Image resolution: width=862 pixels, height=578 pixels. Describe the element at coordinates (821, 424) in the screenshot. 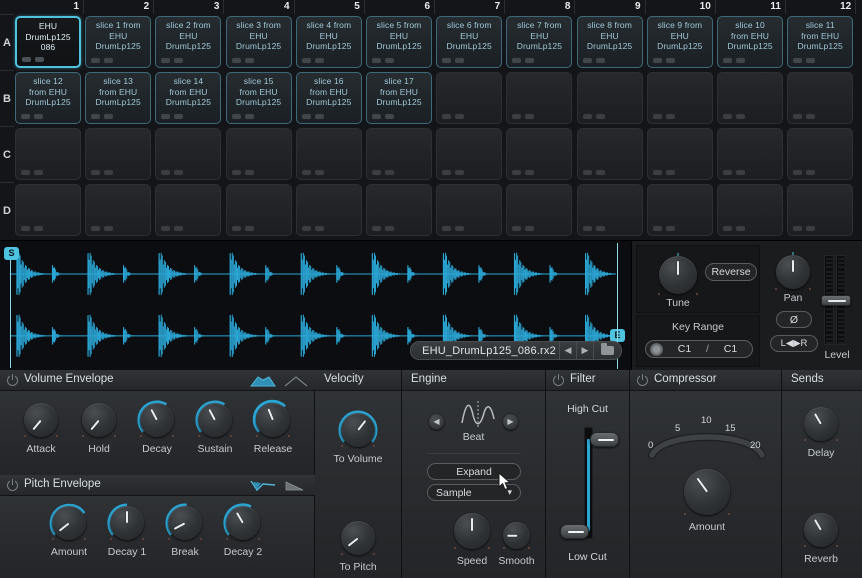

I see `send-delay-knob` at that location.